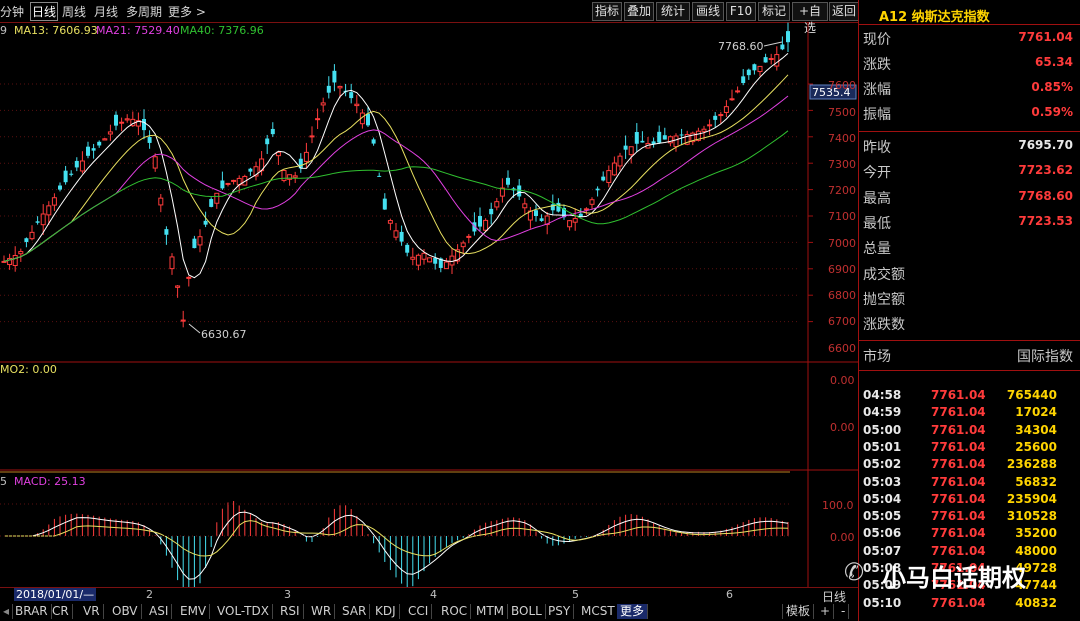 The width and height of the screenshot is (1080, 621). Describe the element at coordinates (290, 611) in the screenshot. I see `indicator-tab: RSI` at that location.